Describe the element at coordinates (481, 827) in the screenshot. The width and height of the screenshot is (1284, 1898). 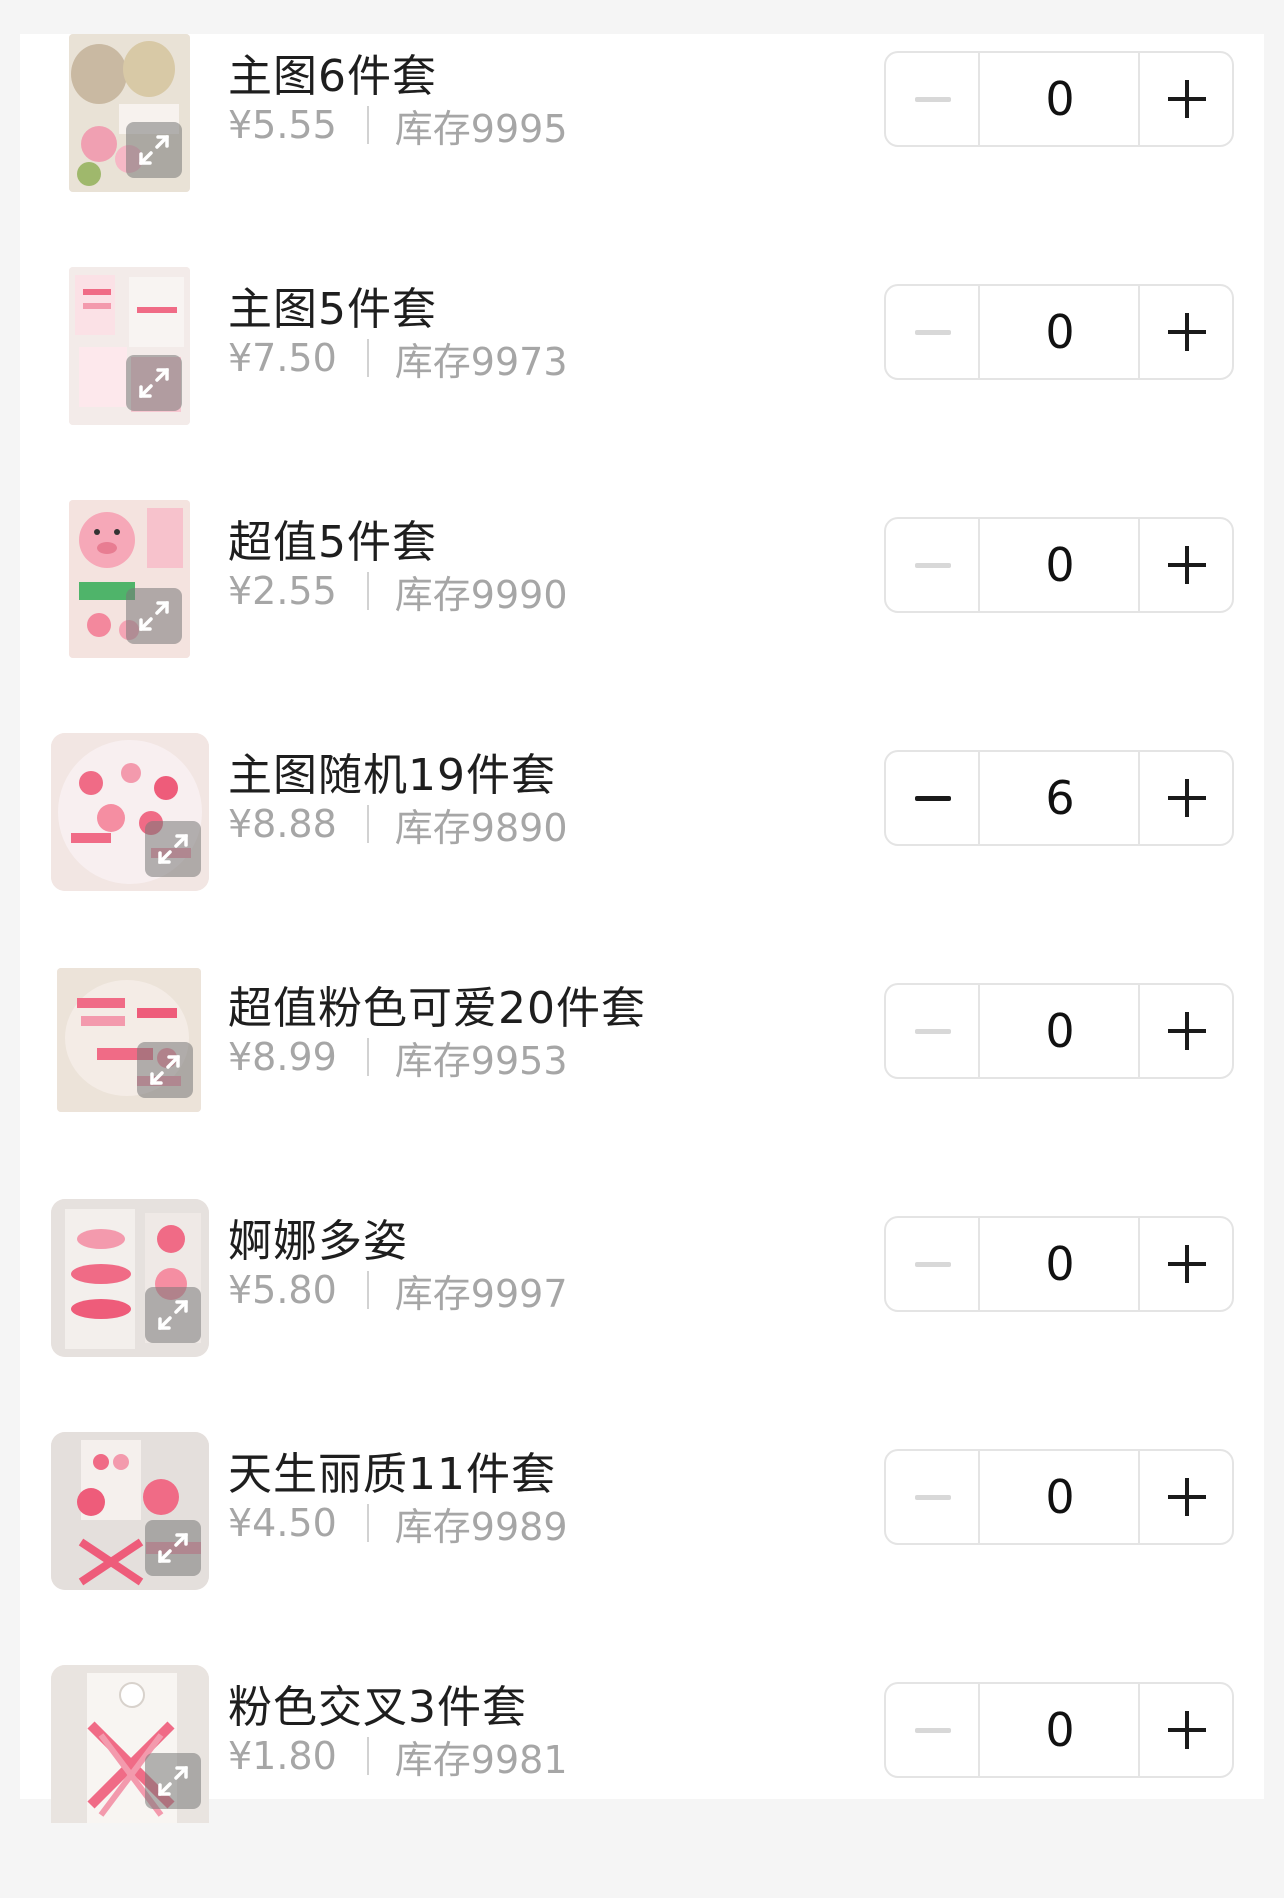
I see `product-stock: 库存9890` at that location.